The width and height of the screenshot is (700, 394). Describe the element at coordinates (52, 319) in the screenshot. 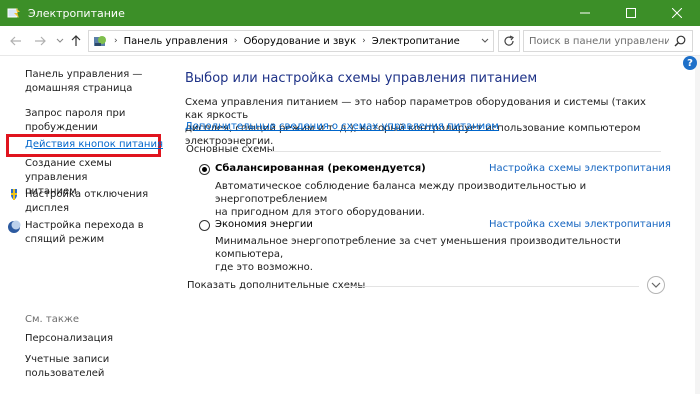

I see `see-also-heading: См. также` at that location.